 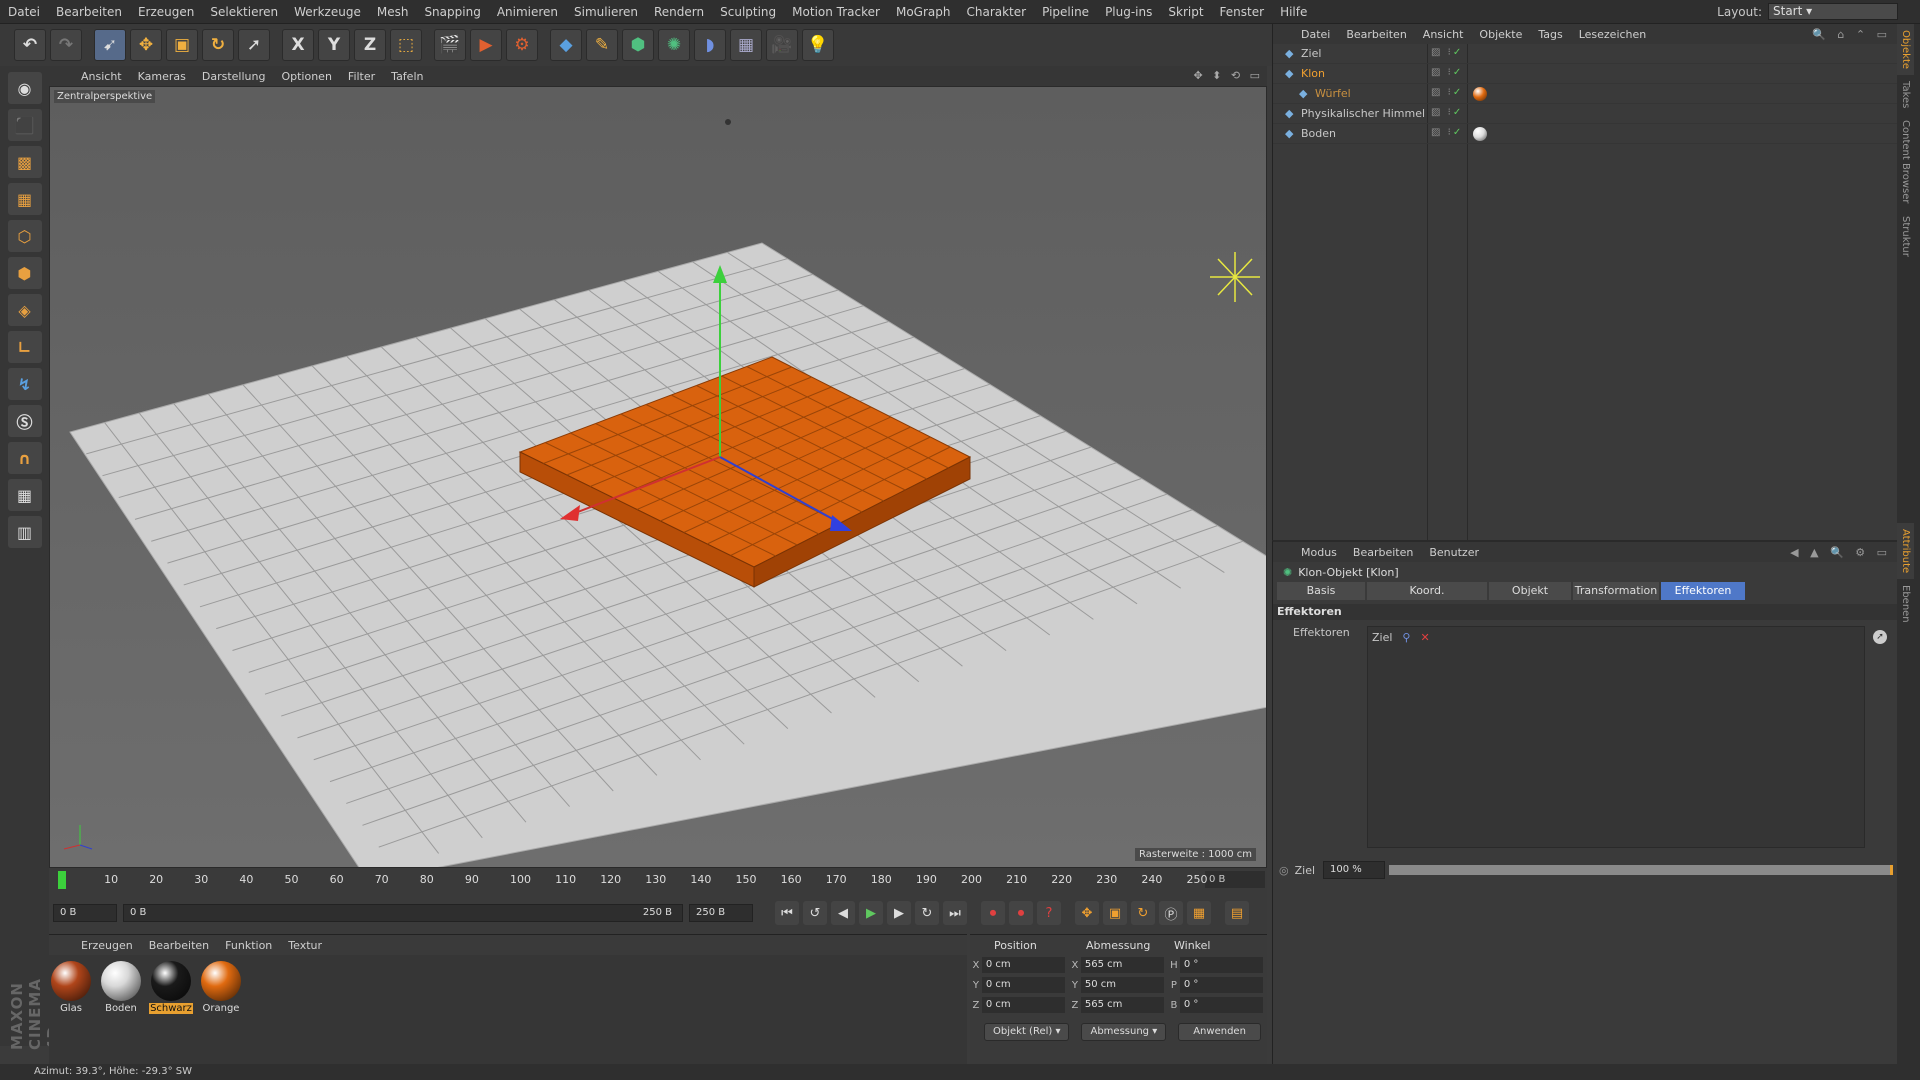 I want to click on effector-item-label: Ziel, so click(x=1382, y=637).